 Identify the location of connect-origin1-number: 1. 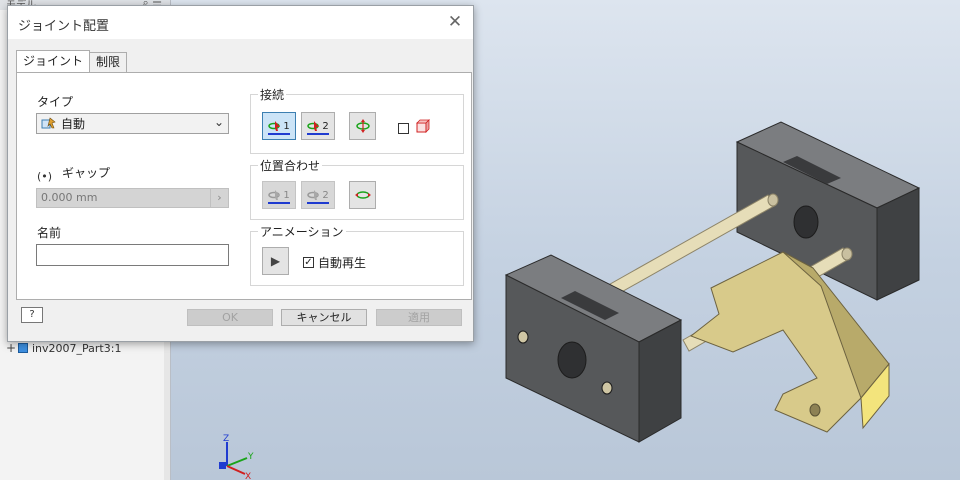
(286, 126).